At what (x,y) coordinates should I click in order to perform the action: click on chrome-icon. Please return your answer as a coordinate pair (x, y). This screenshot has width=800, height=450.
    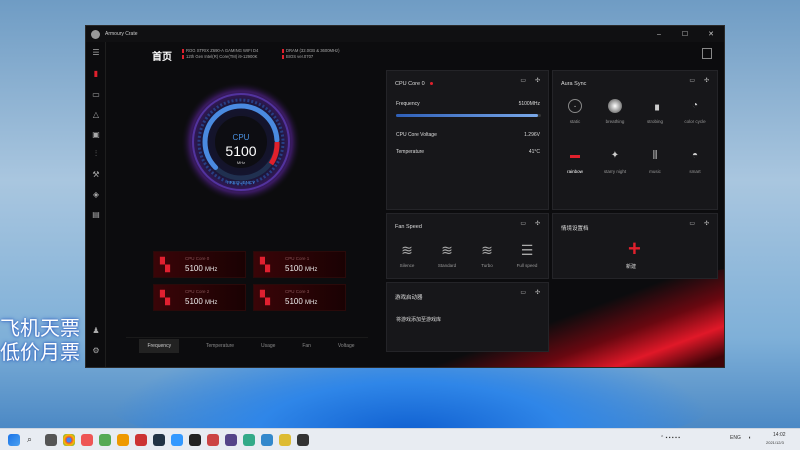
    Looking at the image, I should click on (69, 440).